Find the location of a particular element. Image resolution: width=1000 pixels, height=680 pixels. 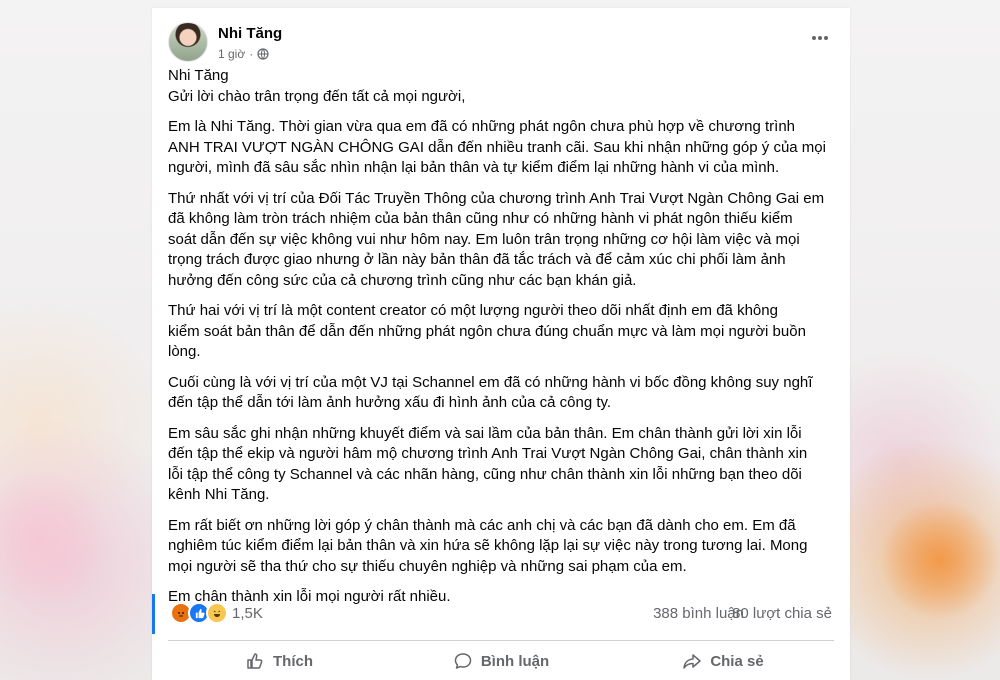

comment-label: Bình luận is located at coordinates (515, 661).